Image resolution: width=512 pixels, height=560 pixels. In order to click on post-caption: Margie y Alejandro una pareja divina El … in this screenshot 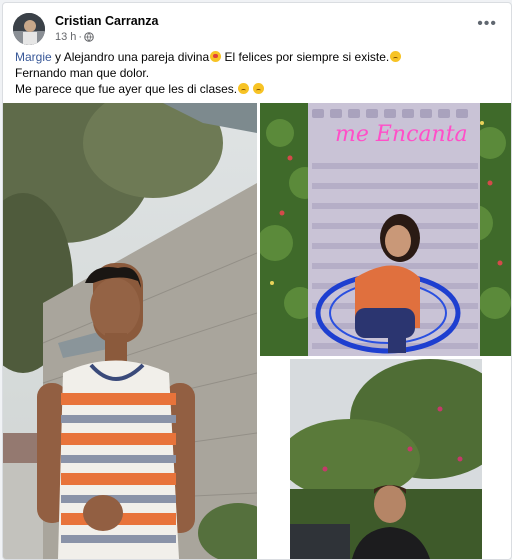, I will do `click(257, 73)`.